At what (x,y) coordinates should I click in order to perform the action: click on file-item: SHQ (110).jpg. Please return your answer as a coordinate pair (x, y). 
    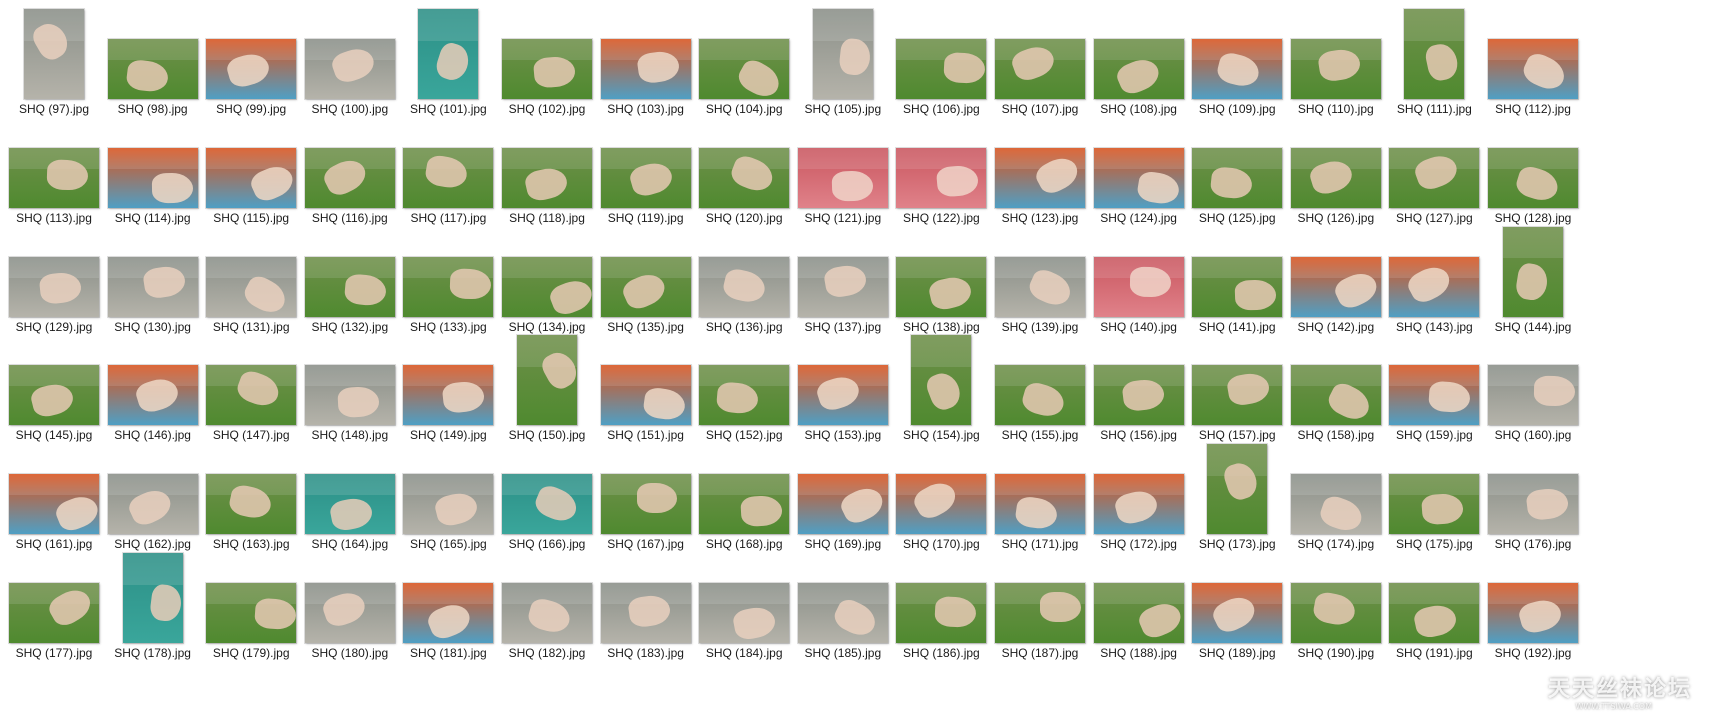
    Looking at the image, I should click on (1336, 61).